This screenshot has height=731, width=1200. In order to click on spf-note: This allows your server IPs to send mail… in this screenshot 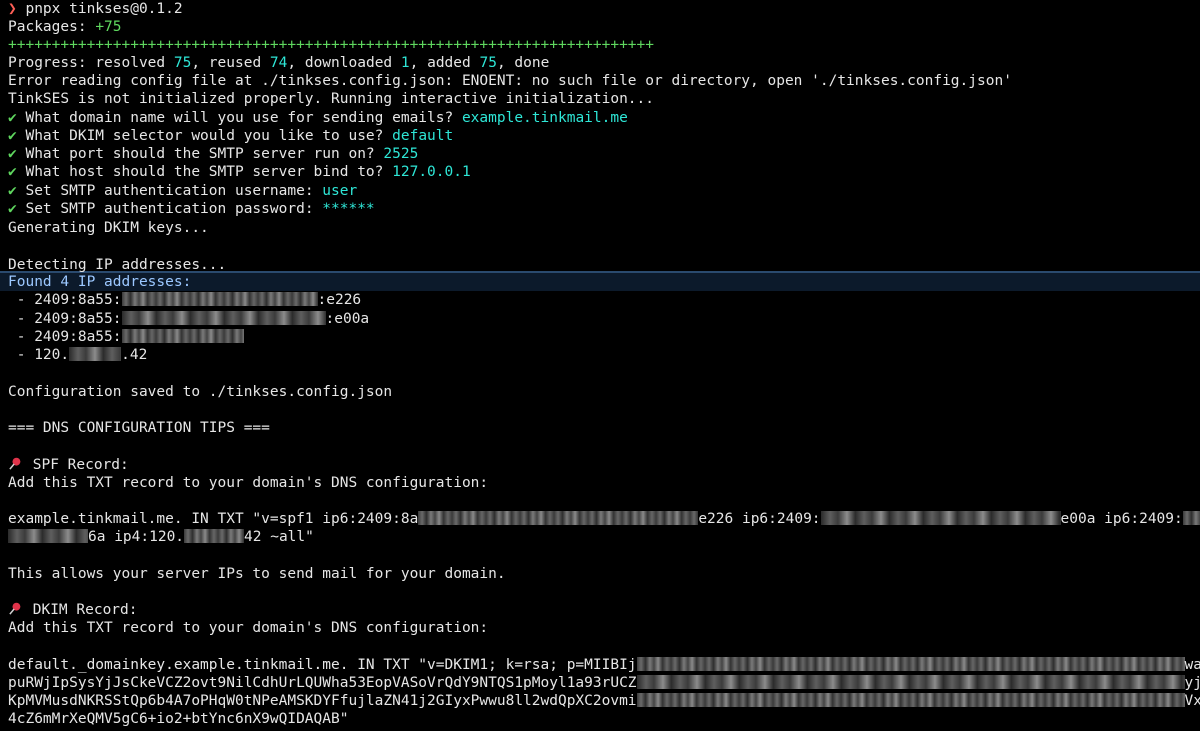, I will do `click(257, 574)`.